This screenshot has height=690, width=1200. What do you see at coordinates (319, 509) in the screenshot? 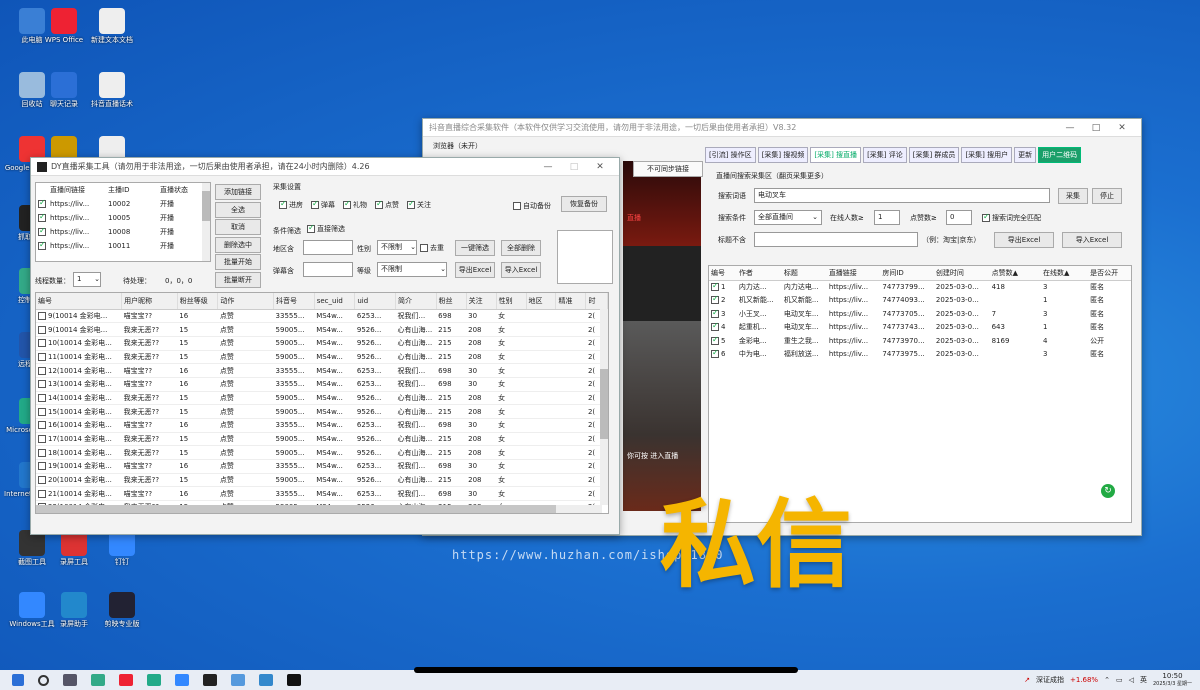
I see `table-hscroll` at bounding box center [319, 509].